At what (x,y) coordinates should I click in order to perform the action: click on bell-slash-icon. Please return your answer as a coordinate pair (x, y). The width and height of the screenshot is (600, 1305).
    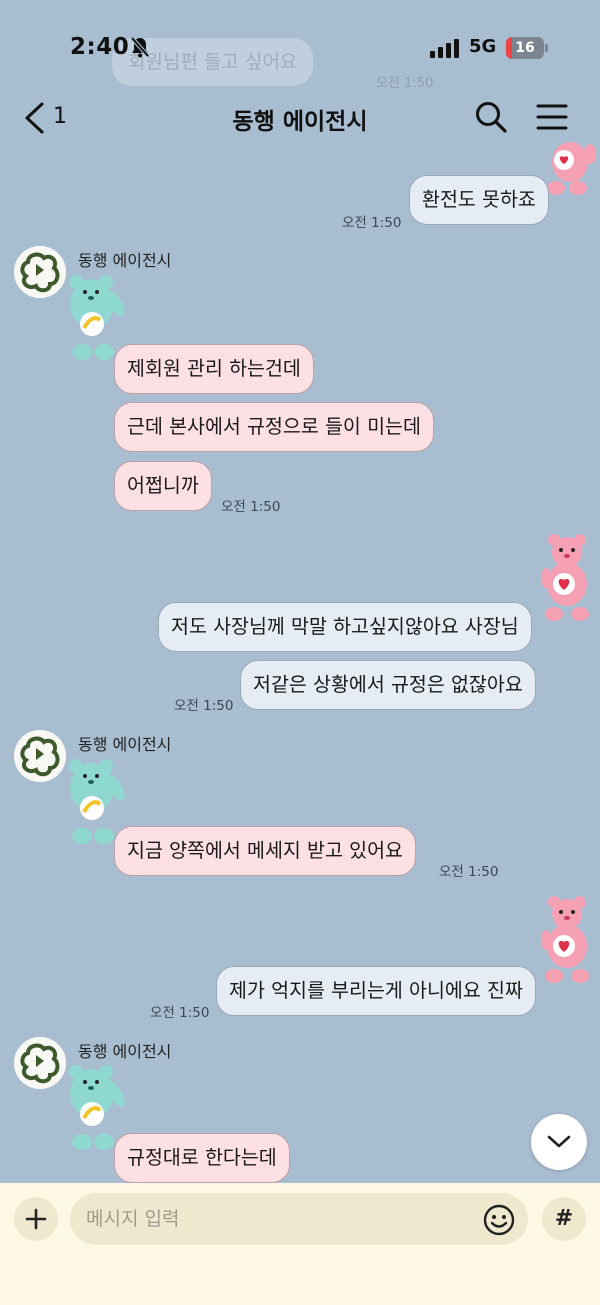
    Looking at the image, I should click on (140, 49).